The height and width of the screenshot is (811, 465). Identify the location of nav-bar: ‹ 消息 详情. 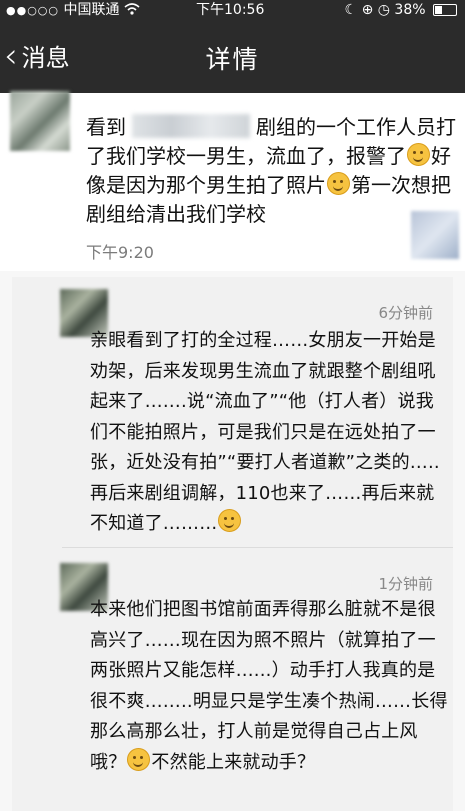
(232, 57).